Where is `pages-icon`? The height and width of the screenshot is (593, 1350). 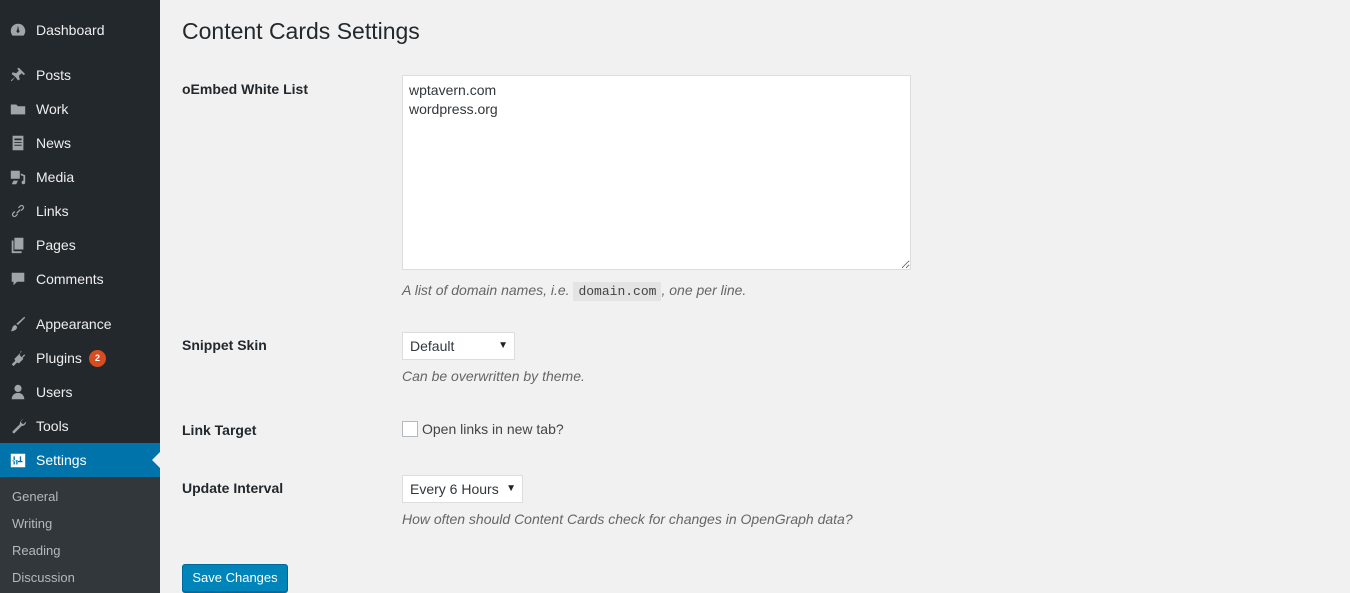 pages-icon is located at coordinates (18, 245).